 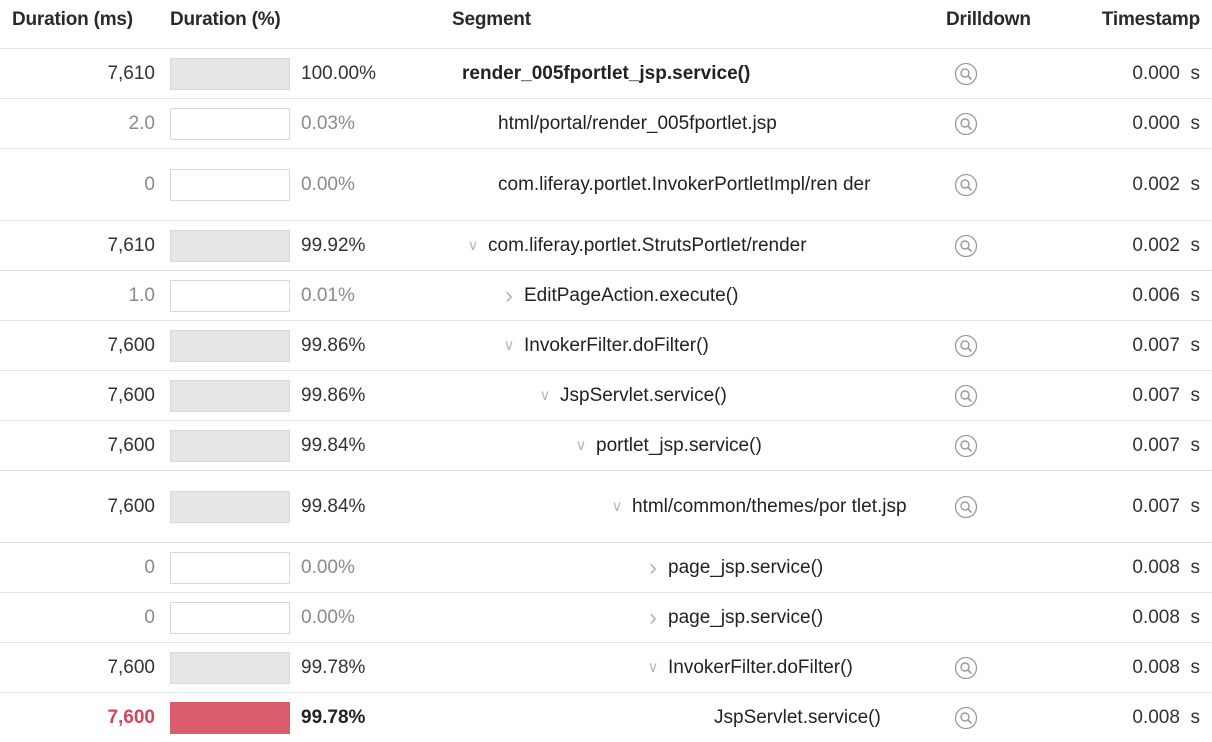 I want to click on segment-cell: ∨portlet_jsp.service(), so click(x=701, y=445).